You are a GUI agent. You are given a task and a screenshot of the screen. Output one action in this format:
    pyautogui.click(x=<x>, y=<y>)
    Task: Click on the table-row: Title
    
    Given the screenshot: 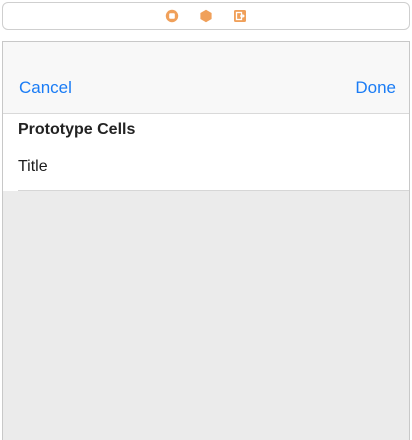 What is the action you would take?
    pyautogui.click(x=206, y=169)
    